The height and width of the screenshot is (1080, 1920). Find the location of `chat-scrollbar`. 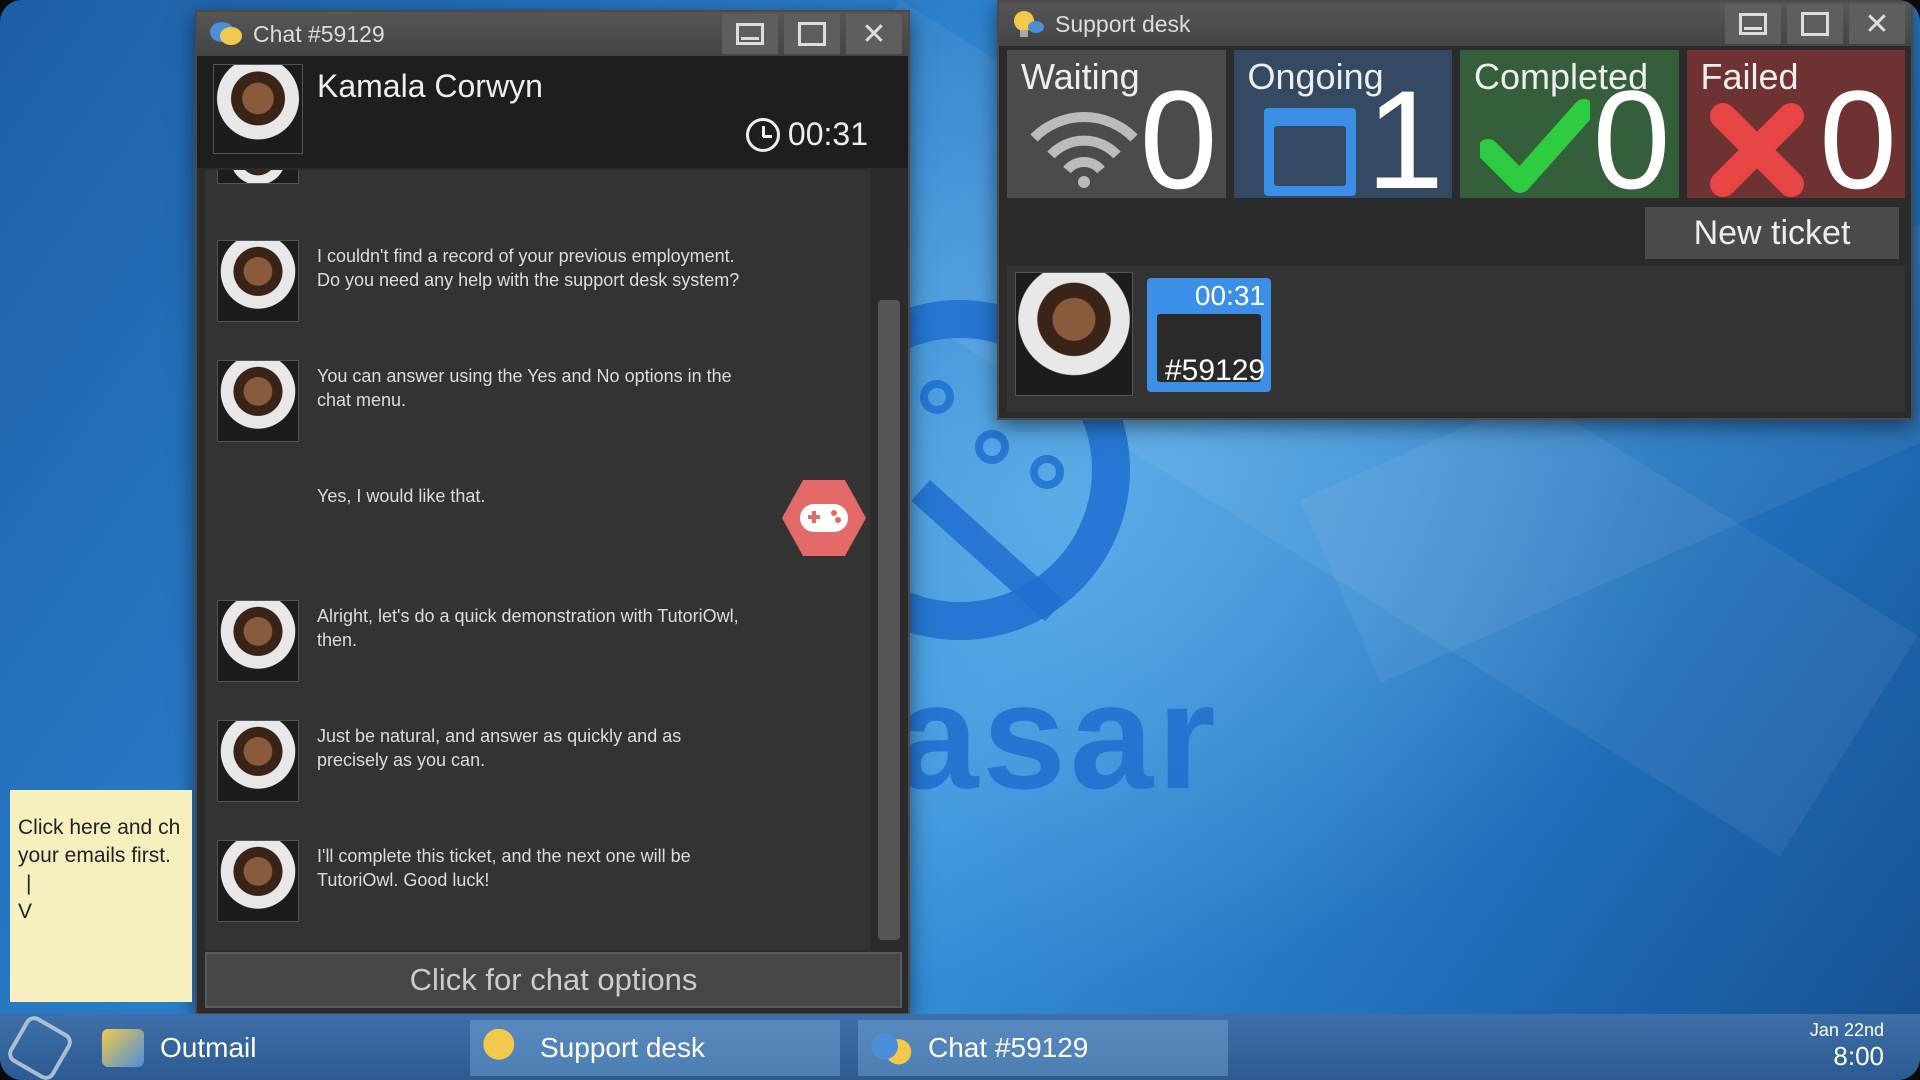

chat-scrollbar is located at coordinates (887, 560).